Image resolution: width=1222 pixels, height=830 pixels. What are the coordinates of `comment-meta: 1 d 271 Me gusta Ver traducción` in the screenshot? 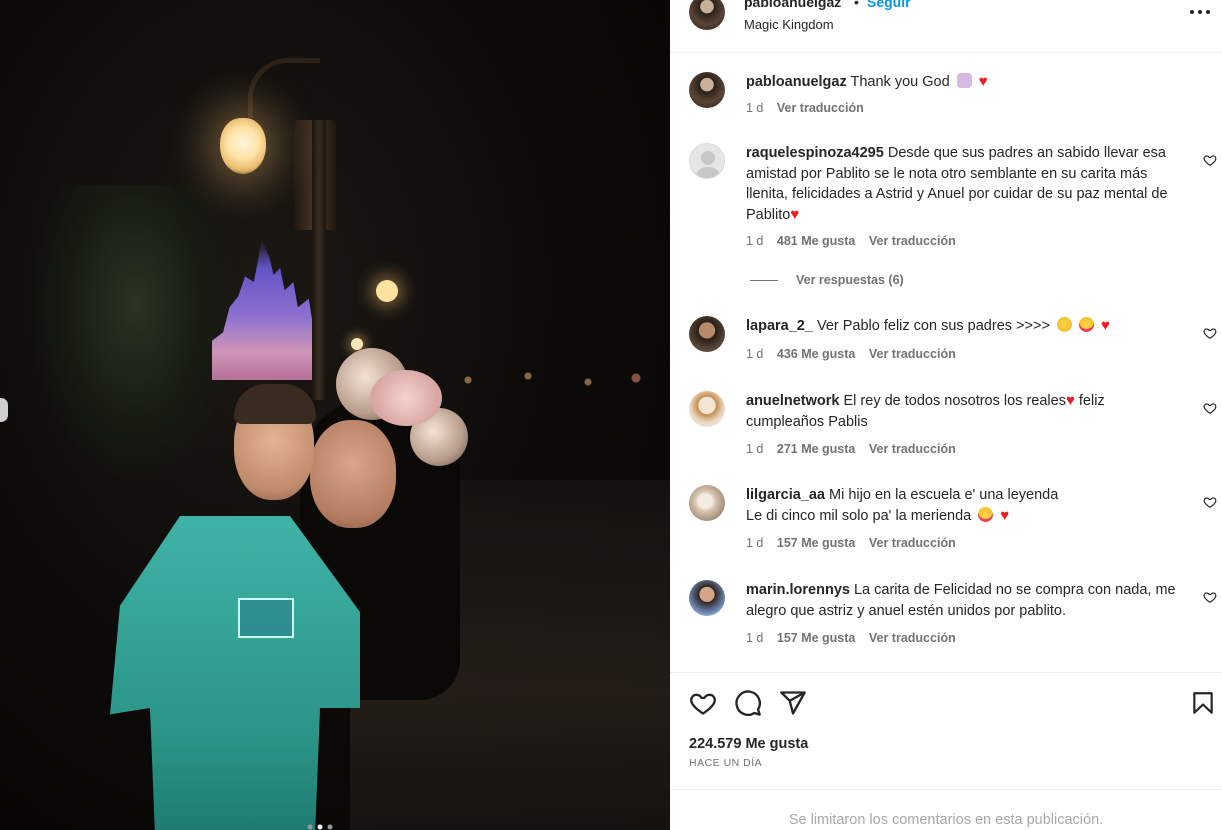 It's located at (856, 449).